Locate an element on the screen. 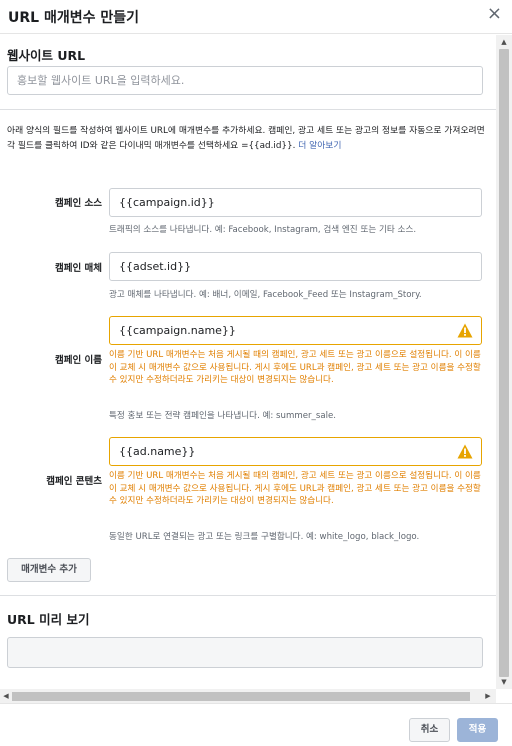  vertical-scrollbar: ▲ ▼ is located at coordinates (504, 362).